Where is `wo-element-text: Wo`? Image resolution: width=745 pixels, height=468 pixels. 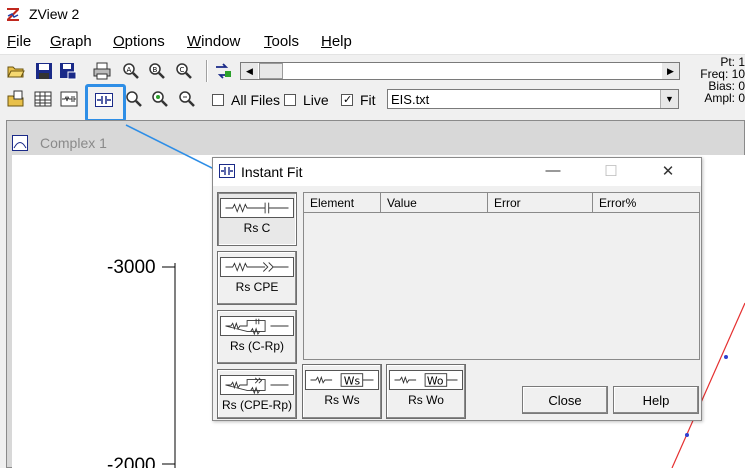 wo-element-text: Wo is located at coordinates (435, 381).